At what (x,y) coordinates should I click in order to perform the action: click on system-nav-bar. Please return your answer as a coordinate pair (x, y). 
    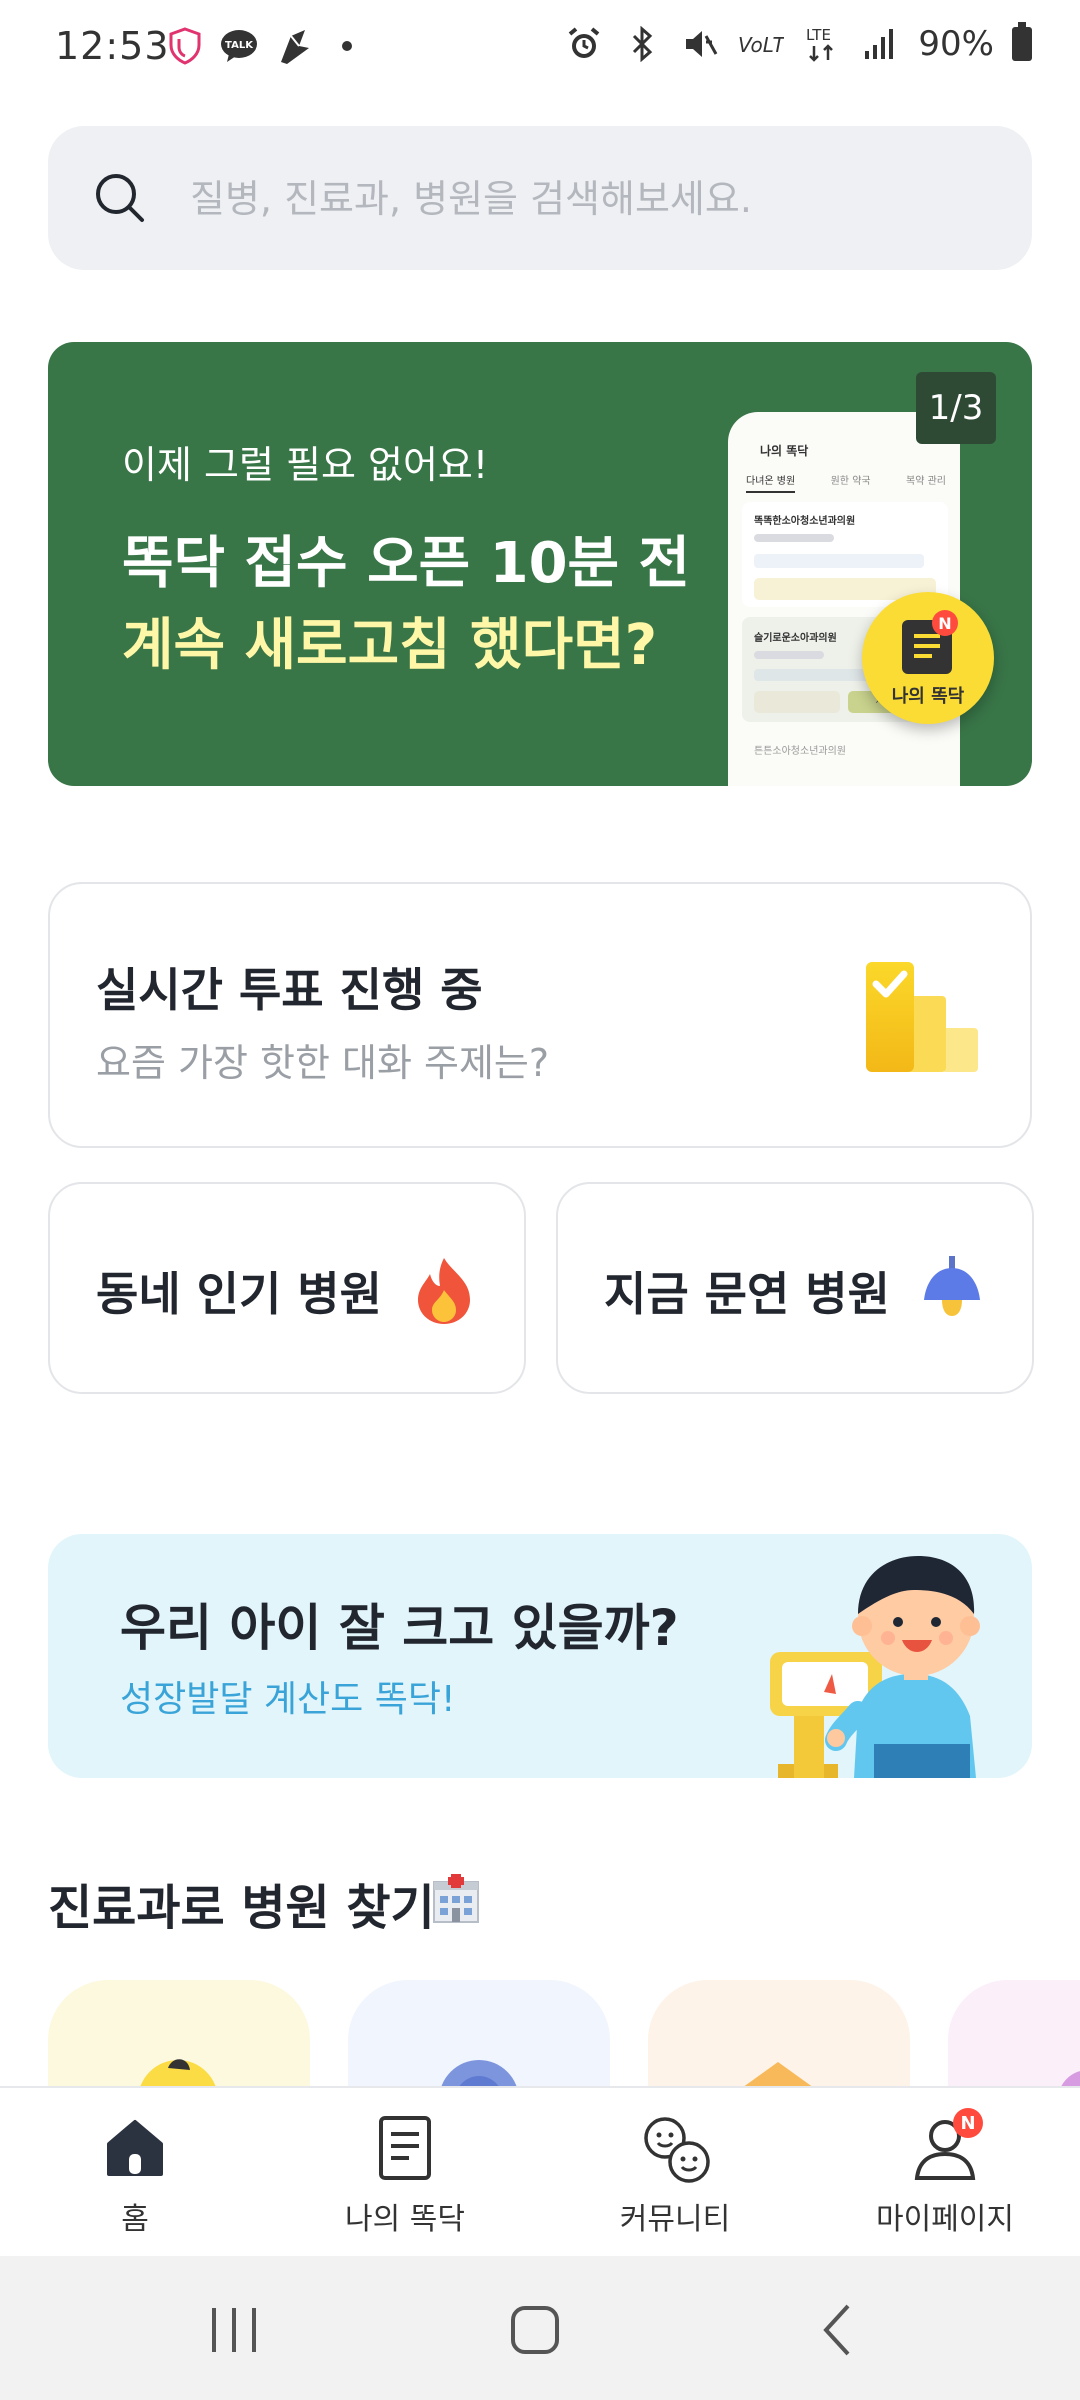
    Looking at the image, I should click on (540, 2328).